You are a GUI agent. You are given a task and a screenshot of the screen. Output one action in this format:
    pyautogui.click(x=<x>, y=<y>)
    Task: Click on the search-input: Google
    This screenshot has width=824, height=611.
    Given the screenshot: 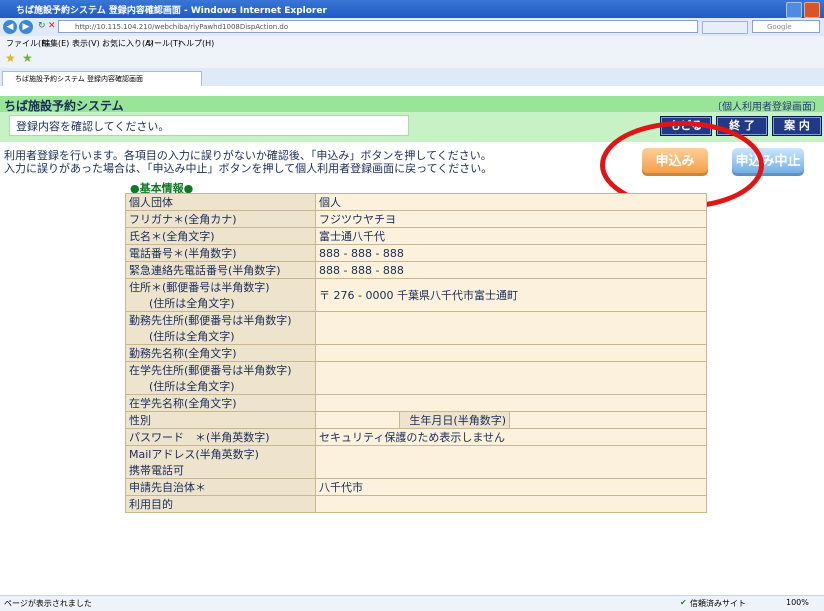 What is the action you would take?
    pyautogui.click(x=786, y=26)
    